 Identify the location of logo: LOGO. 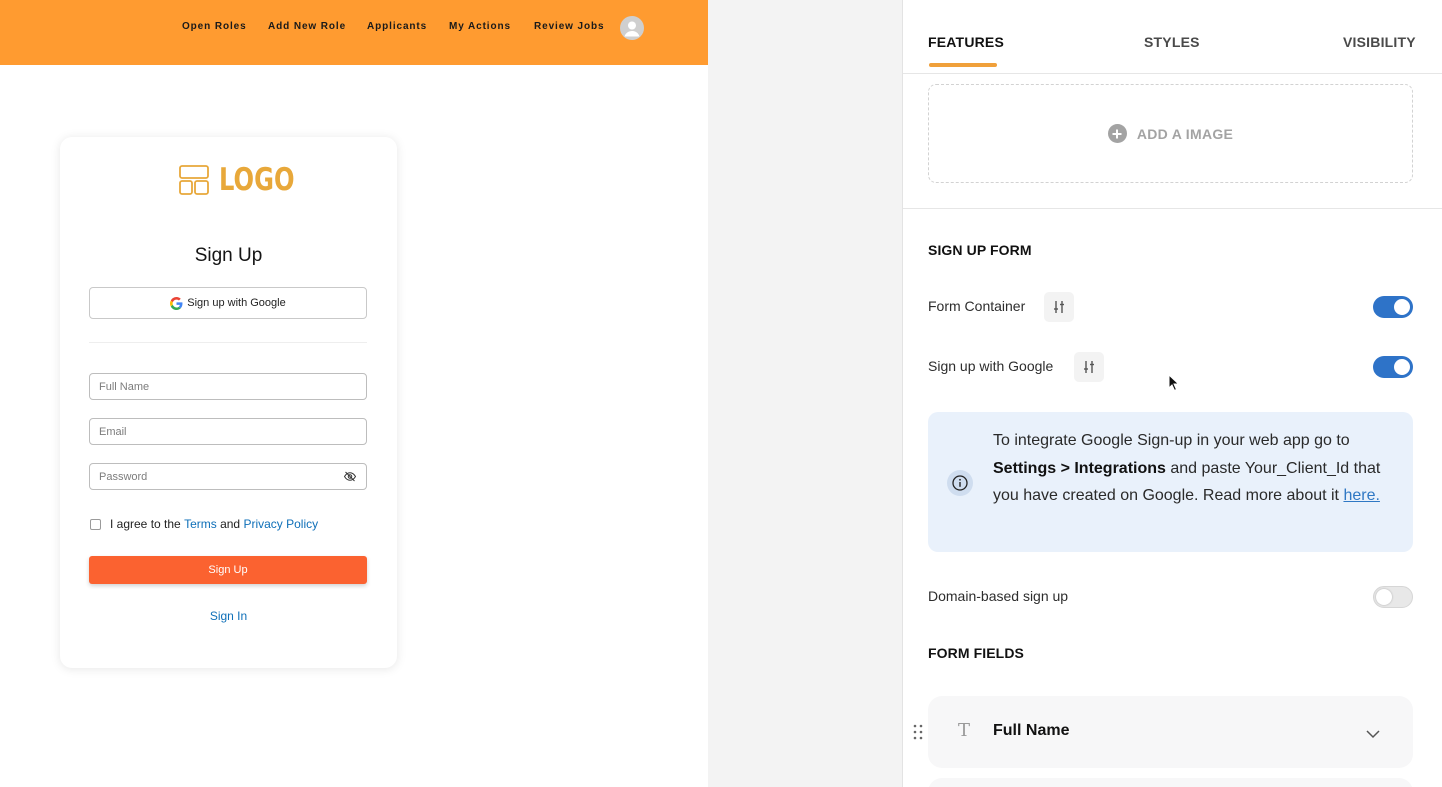
(247, 180).